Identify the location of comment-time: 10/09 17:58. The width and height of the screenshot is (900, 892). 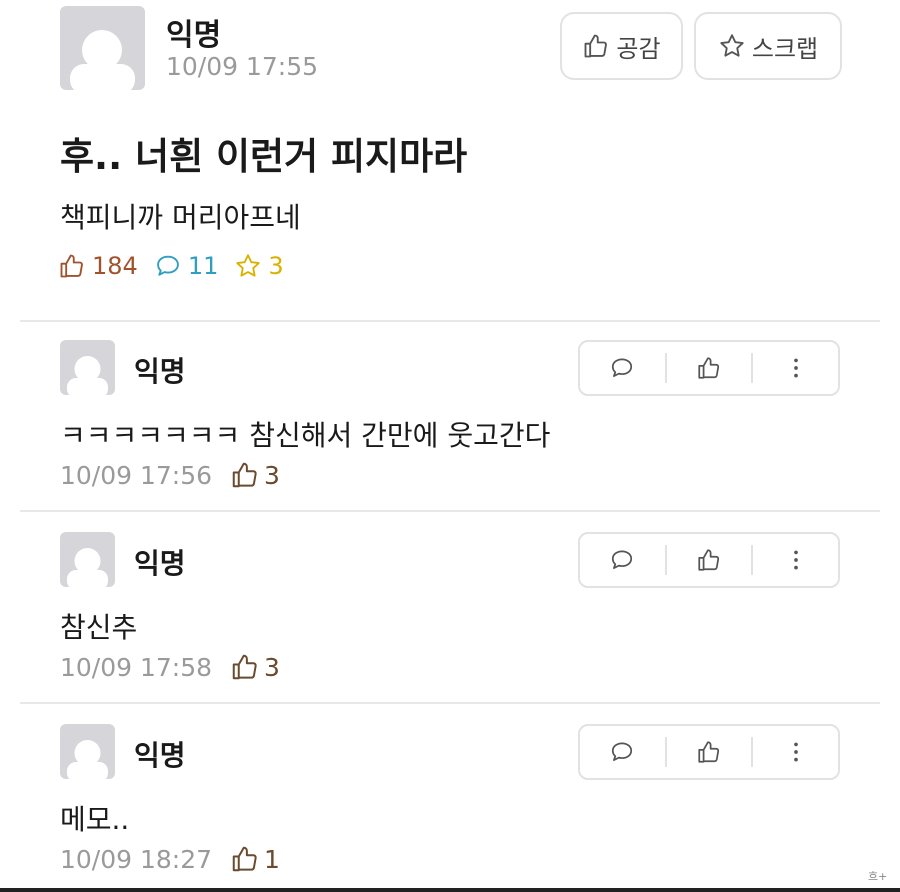
(136, 667).